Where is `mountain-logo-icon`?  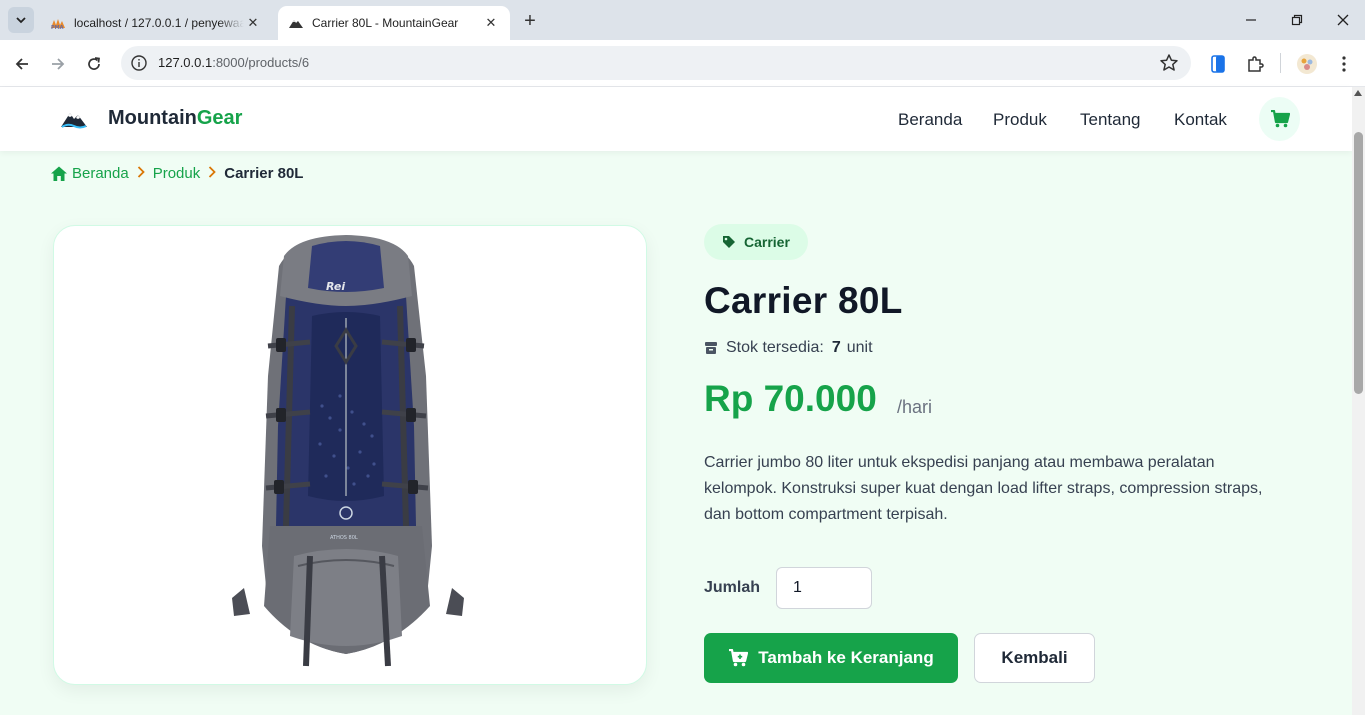
mountain-logo-icon is located at coordinates (74, 119).